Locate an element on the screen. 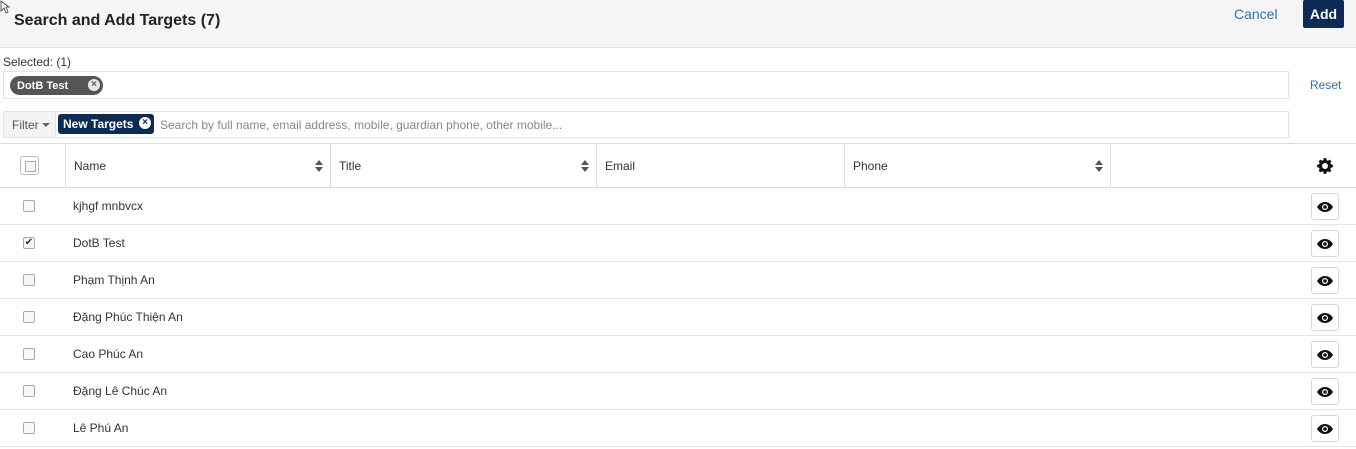 This screenshot has width=1356, height=449. selected-pill: DotB Test × is located at coordinates (56, 85).